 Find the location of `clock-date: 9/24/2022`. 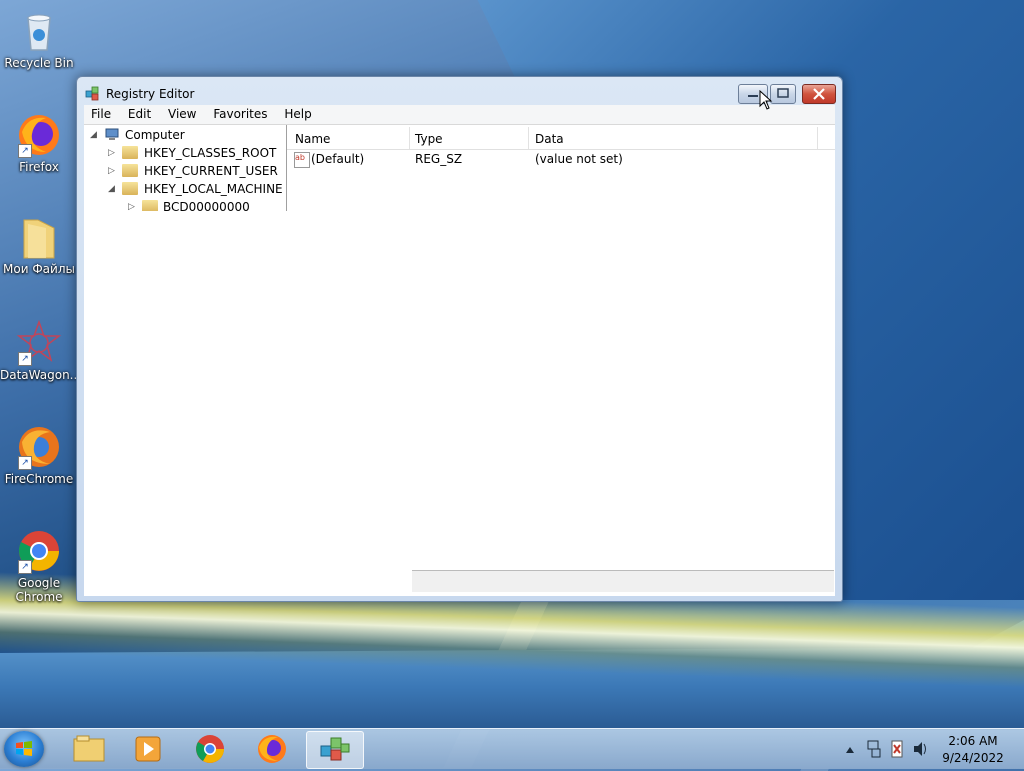

clock-date: 9/24/2022 is located at coordinates (973, 758).